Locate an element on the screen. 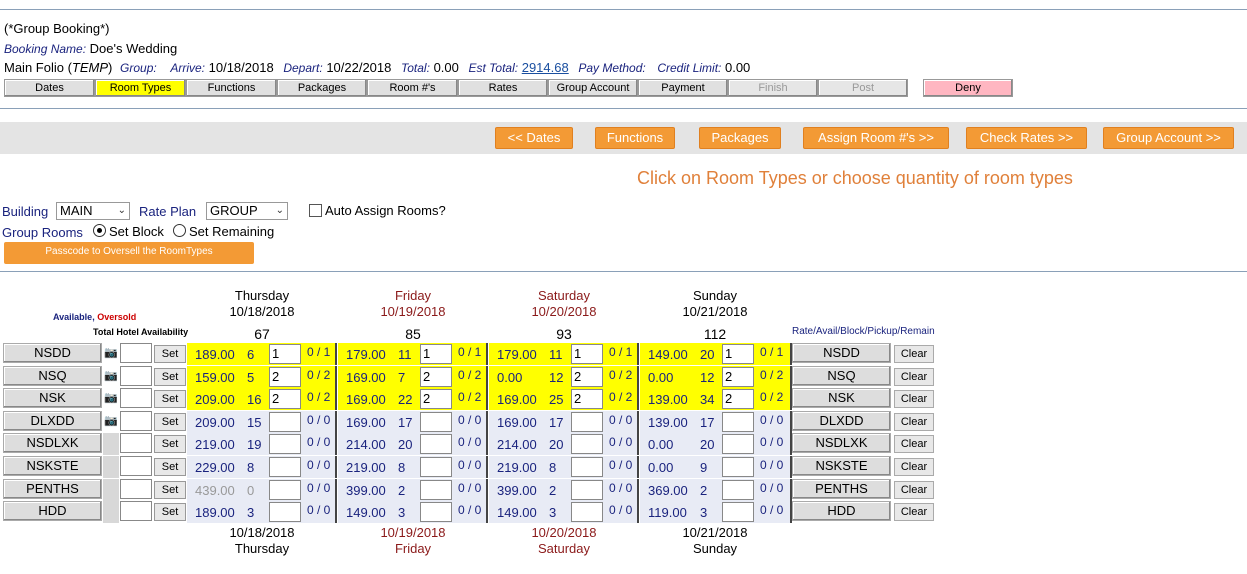  tab-dates: Dates is located at coordinates (49, 88).